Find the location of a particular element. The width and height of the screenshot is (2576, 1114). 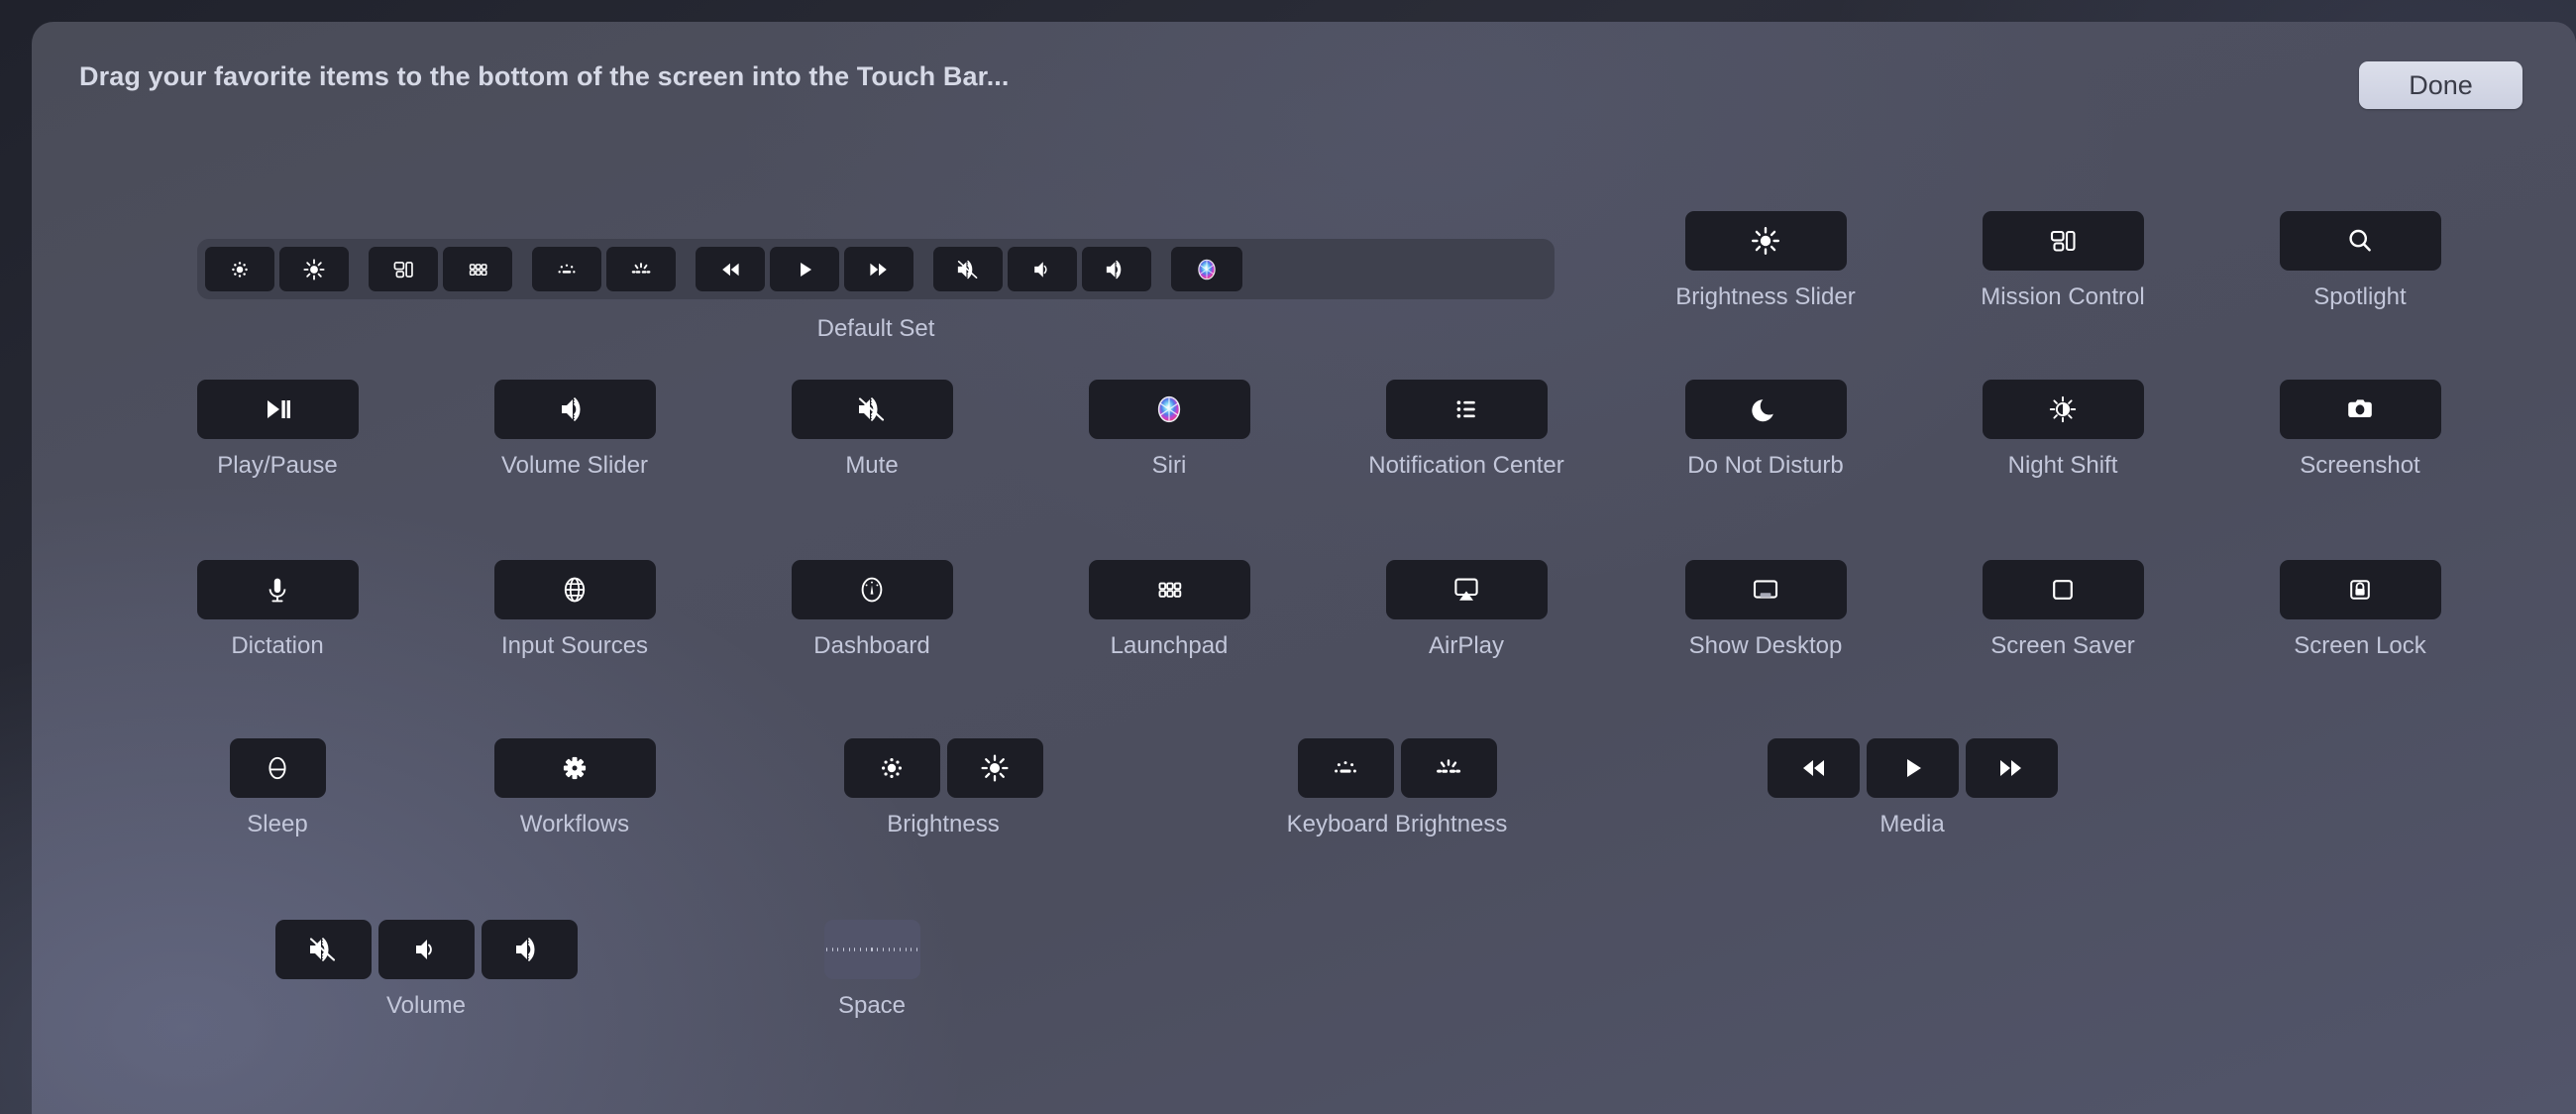

fast-forward-icon is located at coordinates (2012, 768).